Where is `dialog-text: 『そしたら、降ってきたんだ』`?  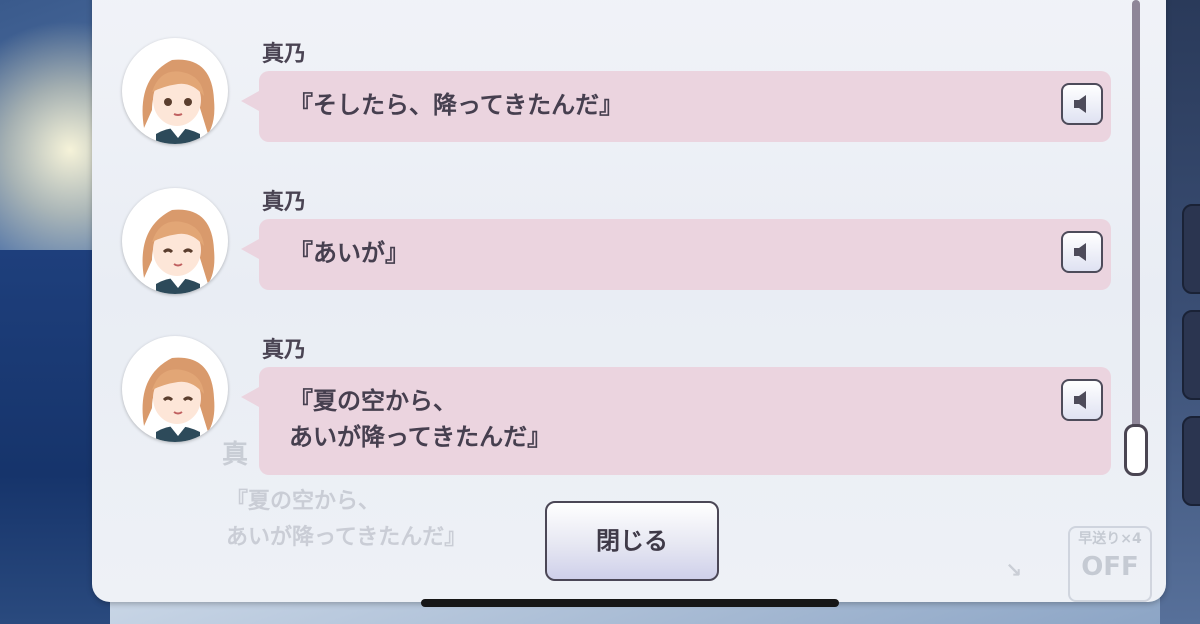 dialog-text: 『そしたら、降ってきたんだ』 is located at coordinates (456, 105).